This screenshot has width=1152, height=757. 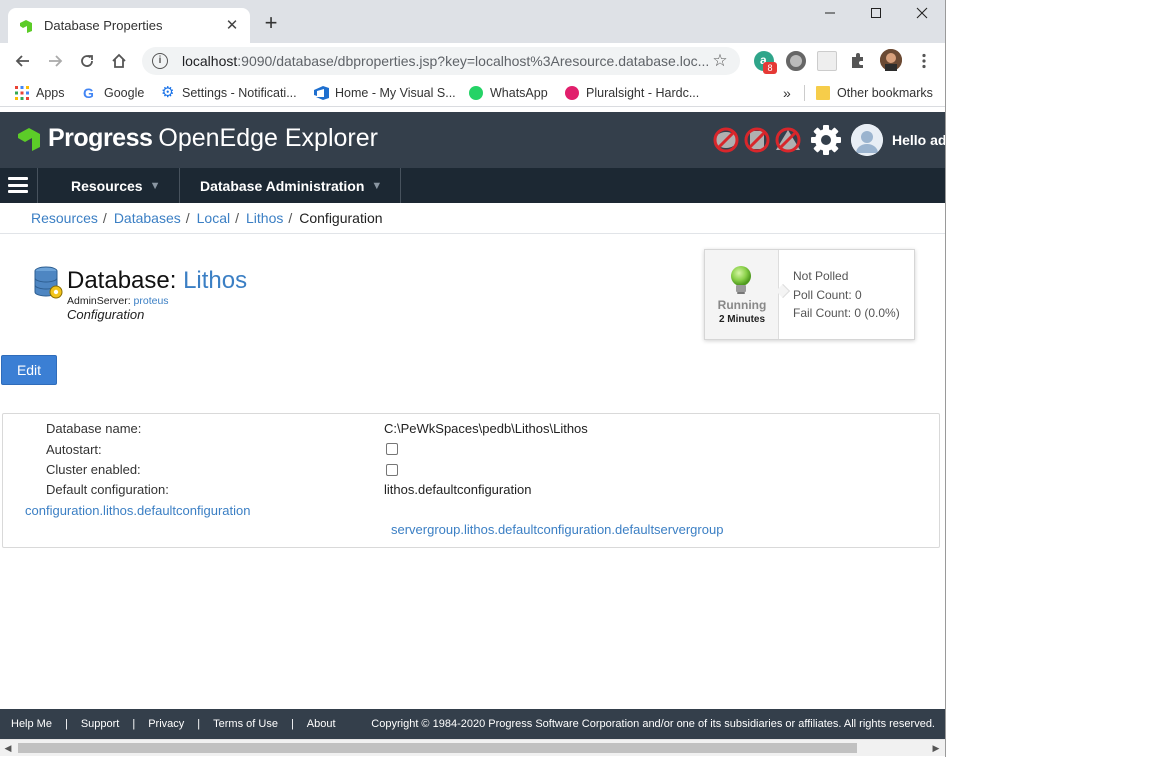 What do you see at coordinates (826, 140) in the screenshot?
I see `settings-gear-icon` at bounding box center [826, 140].